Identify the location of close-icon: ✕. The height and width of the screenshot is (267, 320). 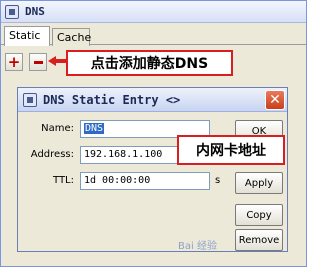
(275, 100).